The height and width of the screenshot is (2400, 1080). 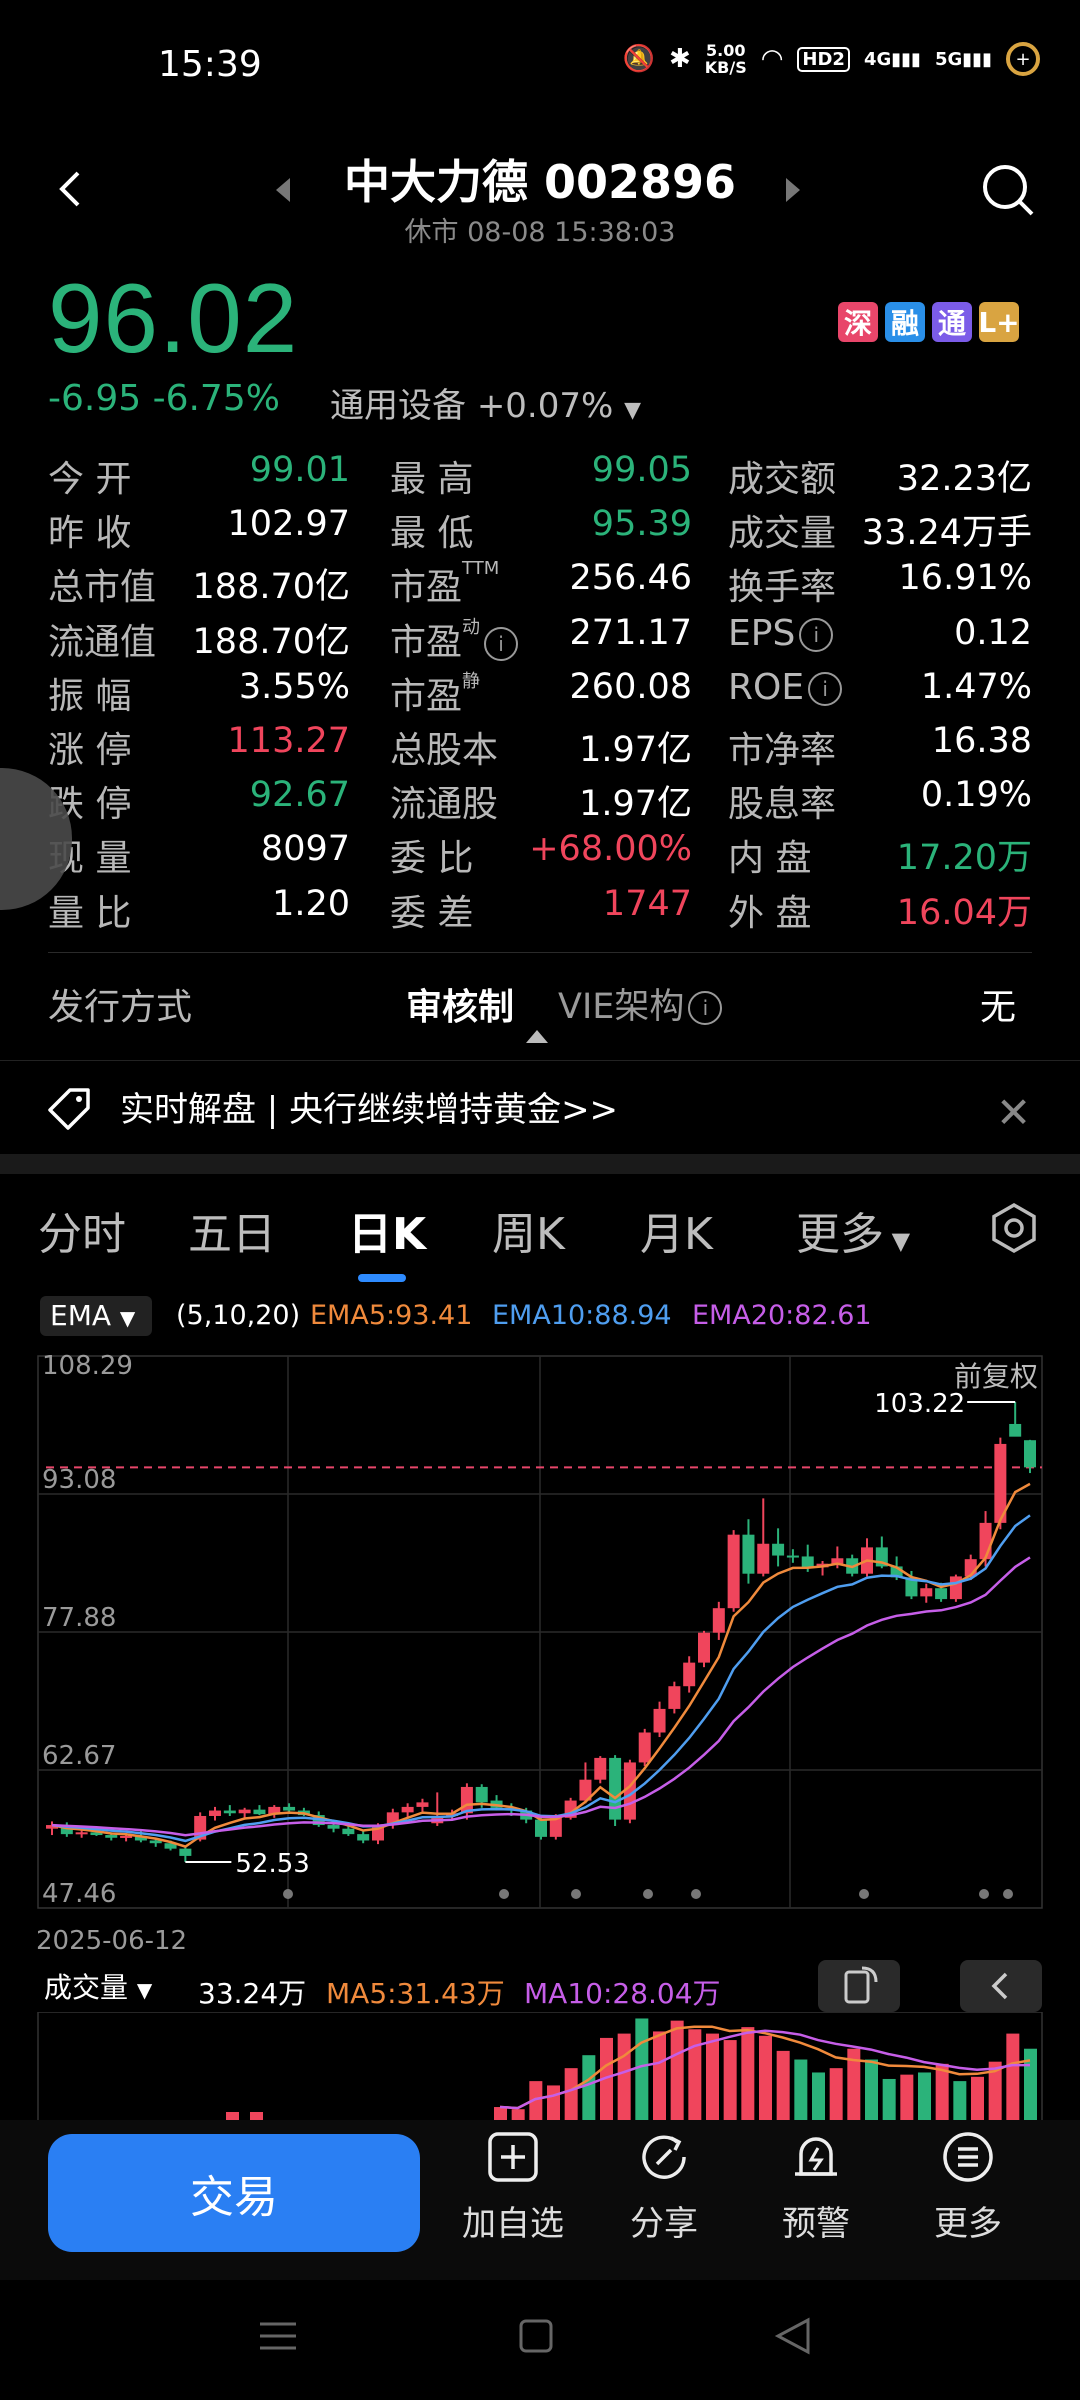 I want to click on share-icon, so click(x=664, y=2157).